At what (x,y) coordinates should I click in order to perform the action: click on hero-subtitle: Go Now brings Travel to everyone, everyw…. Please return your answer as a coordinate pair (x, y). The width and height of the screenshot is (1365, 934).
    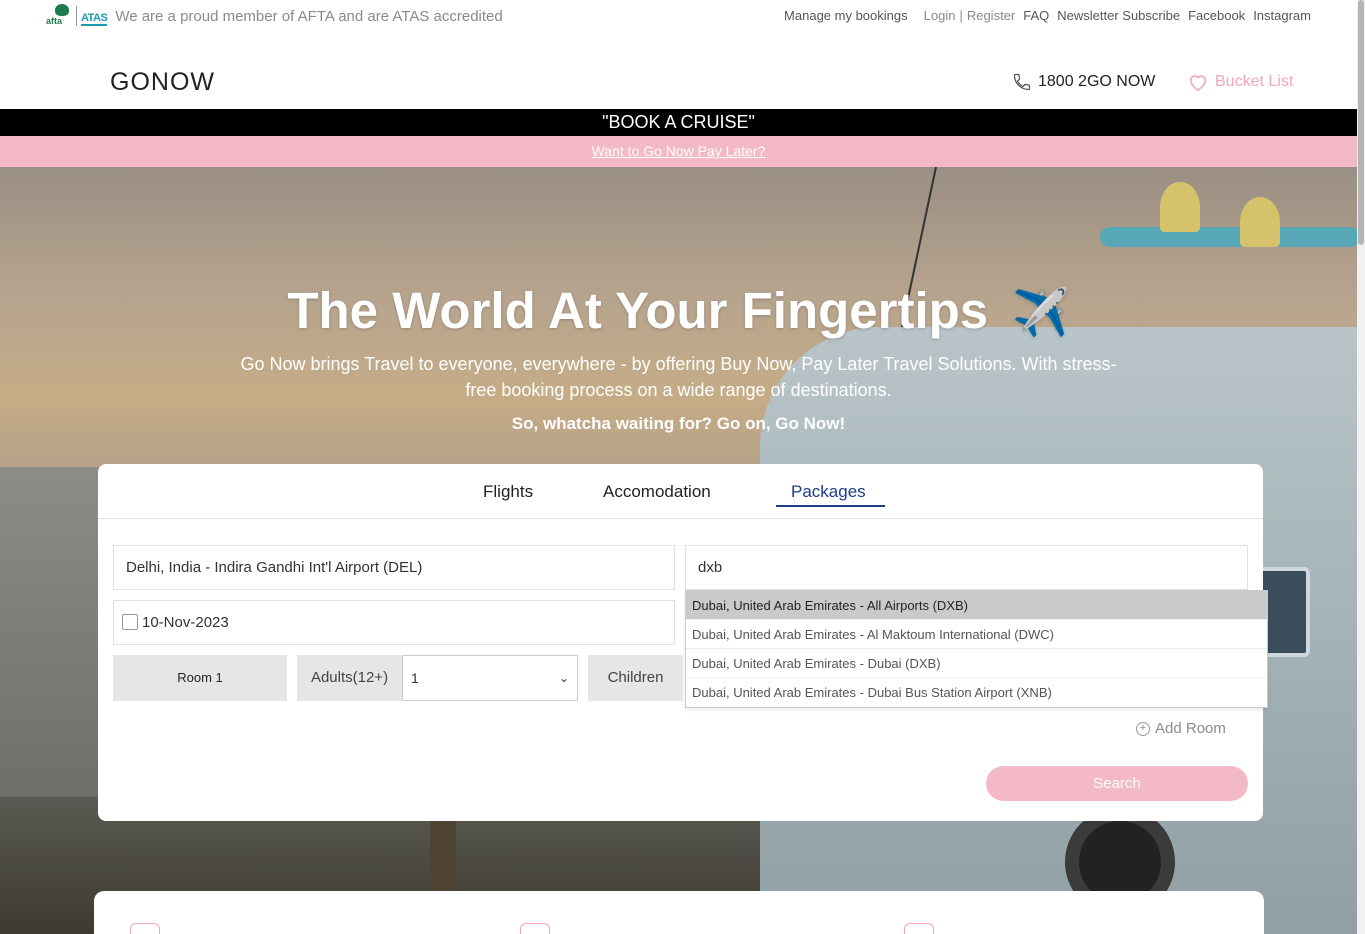
    Looking at the image, I should click on (678, 377).